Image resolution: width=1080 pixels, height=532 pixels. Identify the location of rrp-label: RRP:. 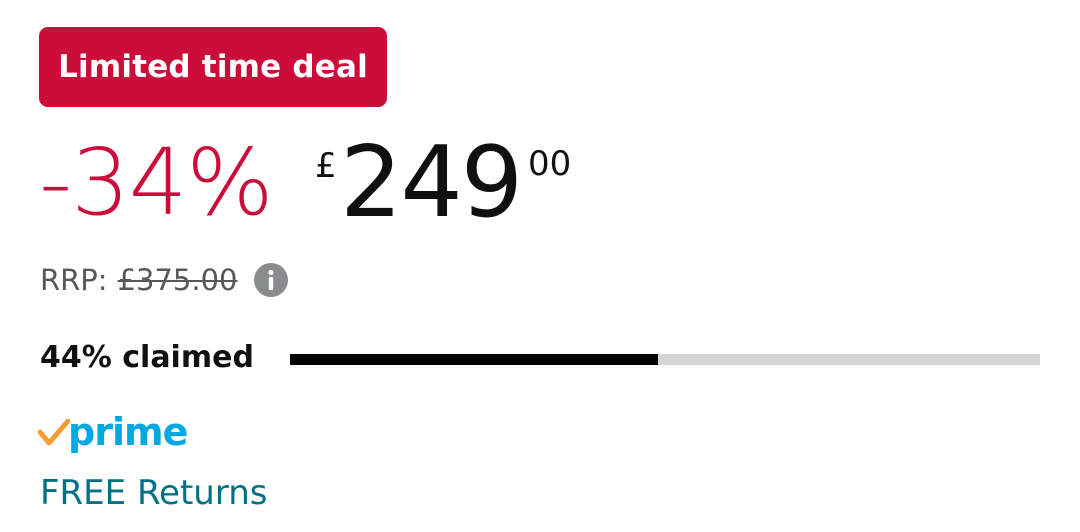
(74, 280).